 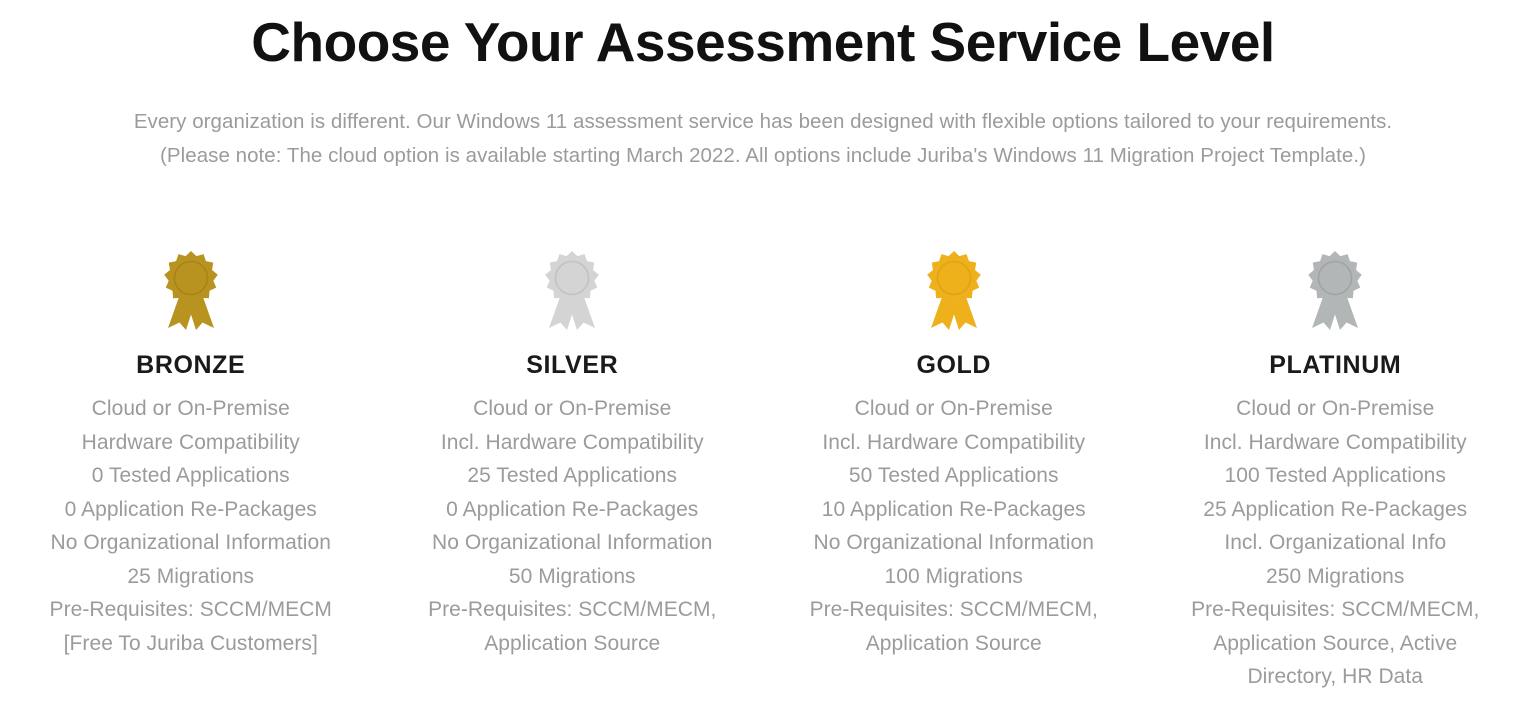 I want to click on tier-feature-item: Hardware Compatibility, so click(x=190, y=442).